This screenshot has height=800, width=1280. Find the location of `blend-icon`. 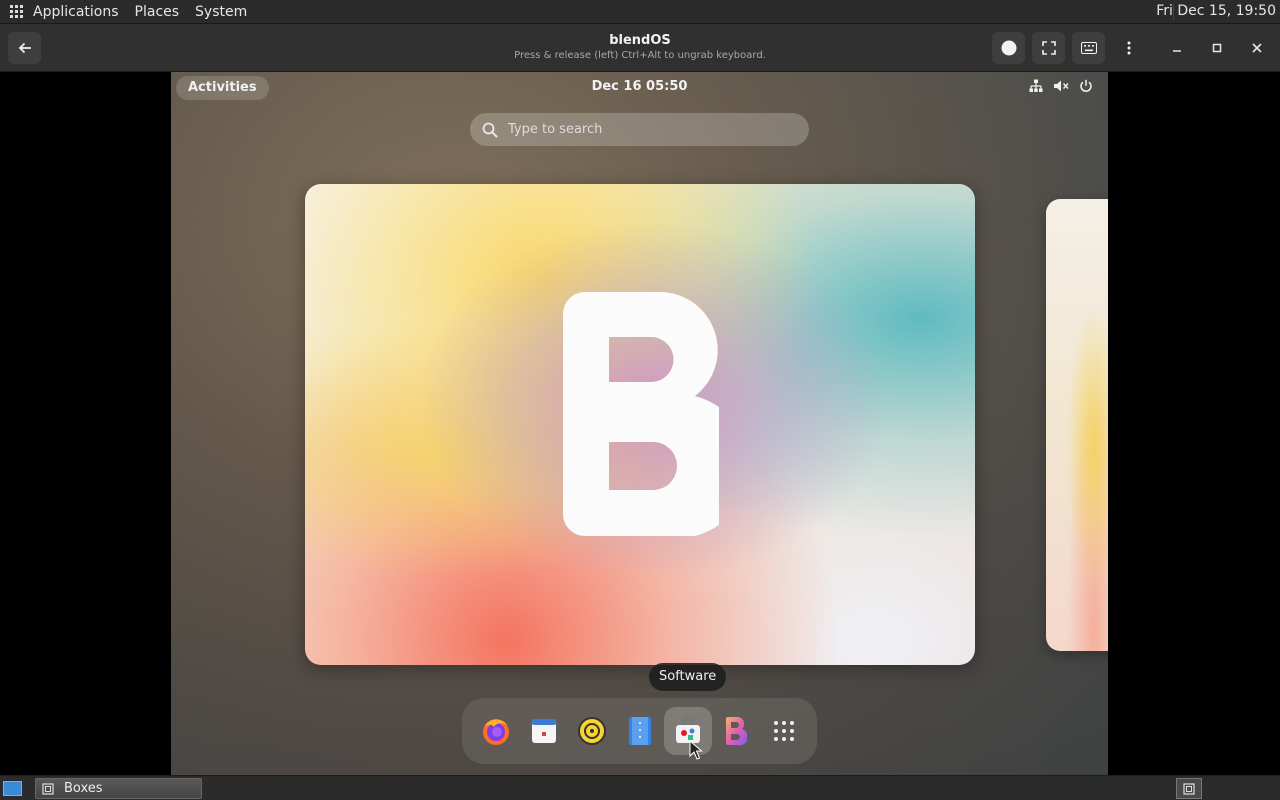

blend-icon is located at coordinates (736, 731).